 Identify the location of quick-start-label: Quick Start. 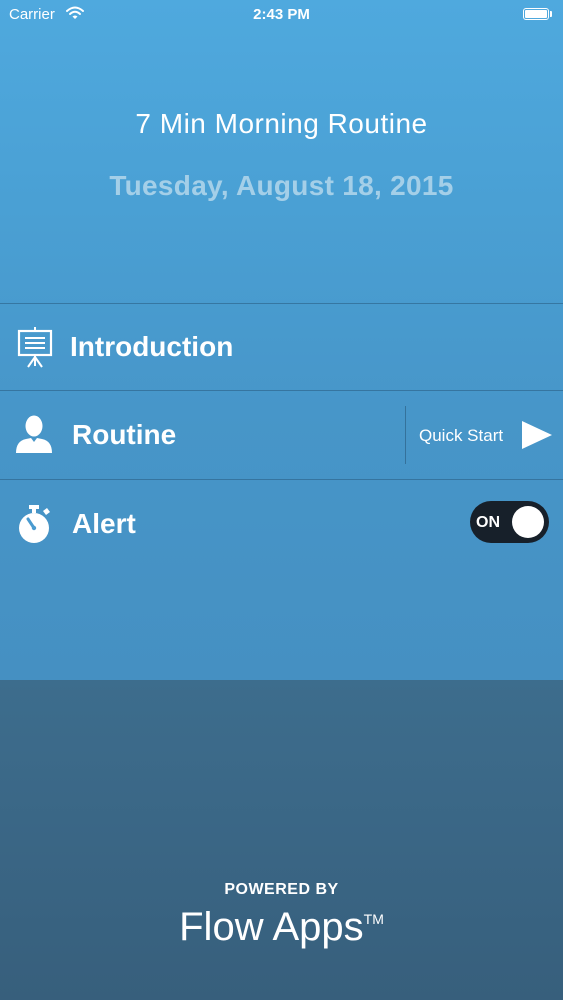
(461, 435).